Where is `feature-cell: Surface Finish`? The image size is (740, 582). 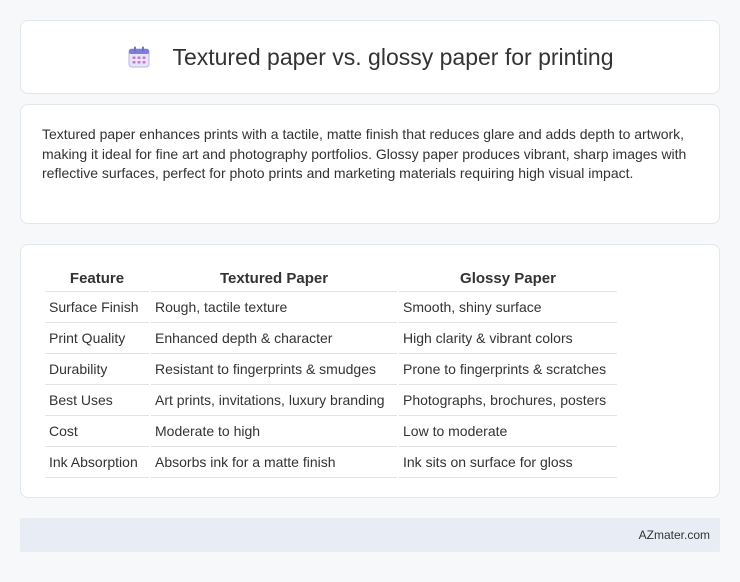 feature-cell: Surface Finish is located at coordinates (97, 307).